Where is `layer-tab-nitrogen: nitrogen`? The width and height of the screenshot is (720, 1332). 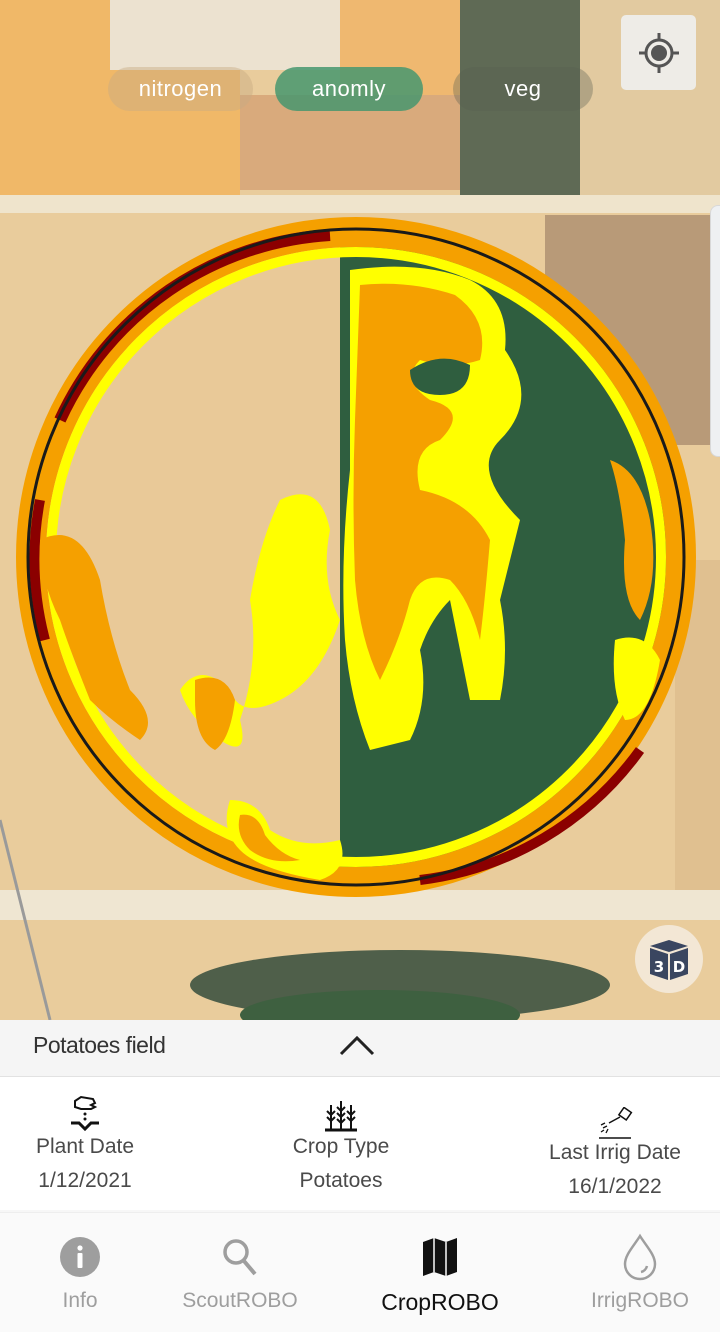 layer-tab-nitrogen: nitrogen is located at coordinates (180, 89).